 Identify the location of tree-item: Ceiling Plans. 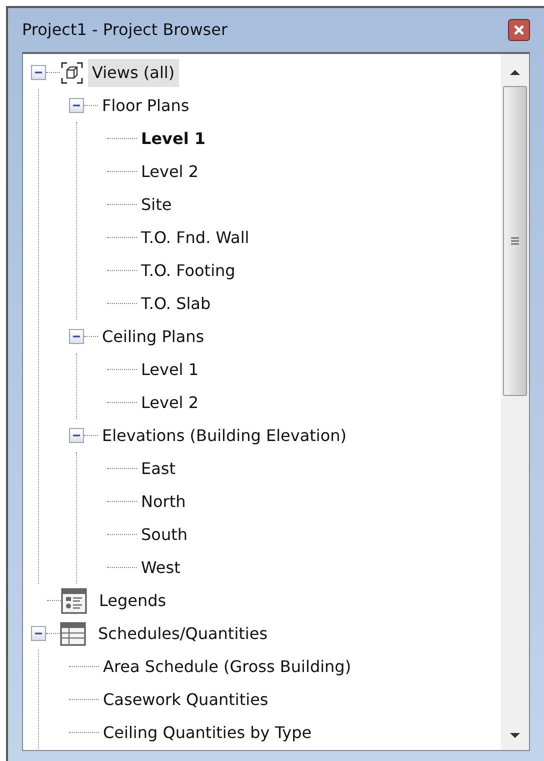
(153, 336).